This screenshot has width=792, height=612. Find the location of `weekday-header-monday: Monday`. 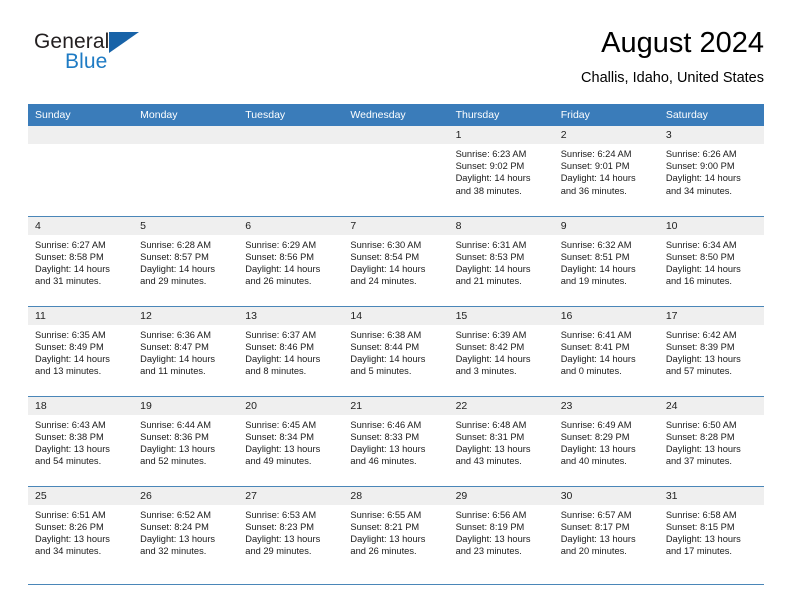

weekday-header-monday: Monday is located at coordinates (186, 115).